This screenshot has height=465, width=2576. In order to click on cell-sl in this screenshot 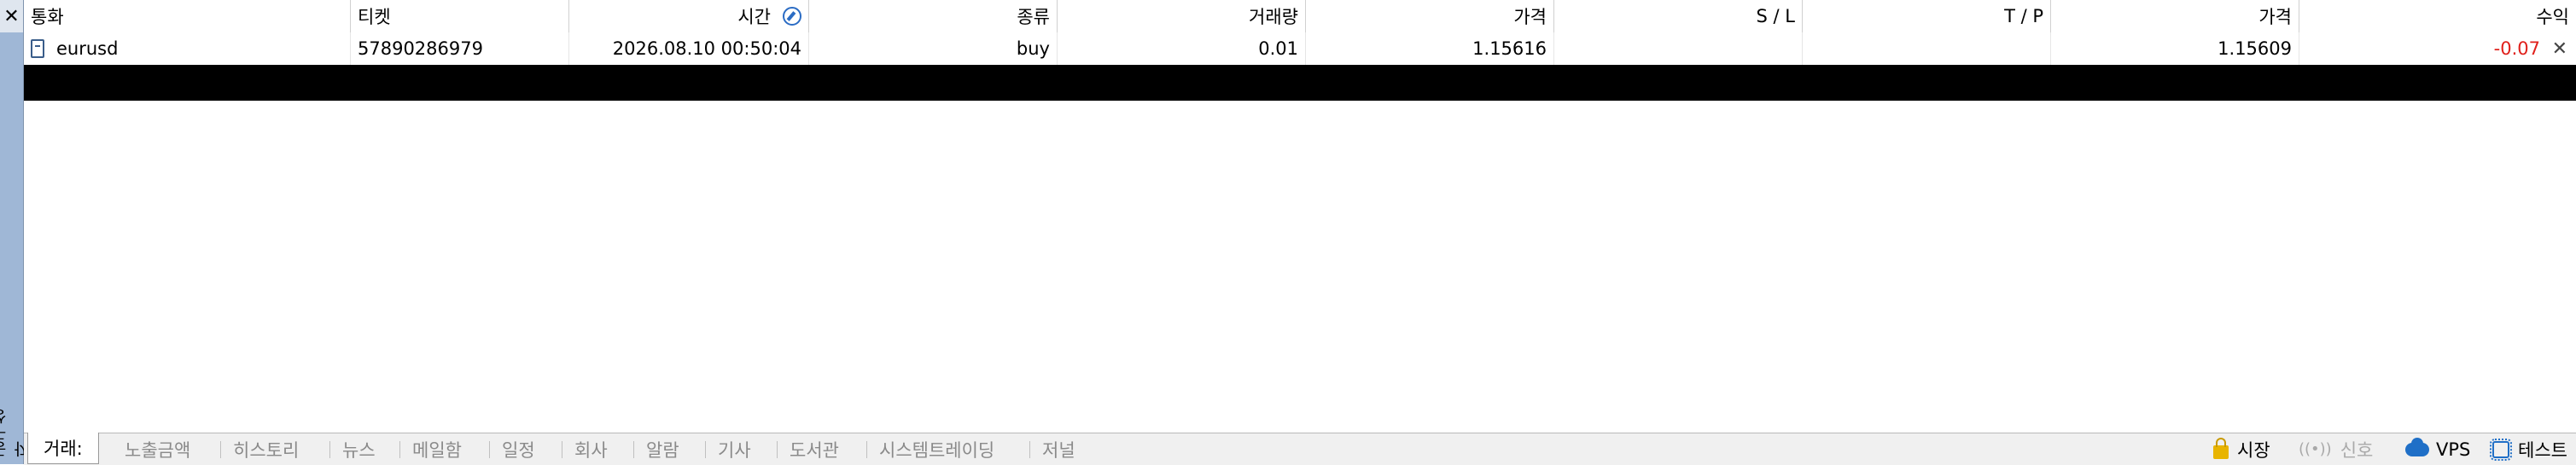, I will do `click(1678, 49)`.